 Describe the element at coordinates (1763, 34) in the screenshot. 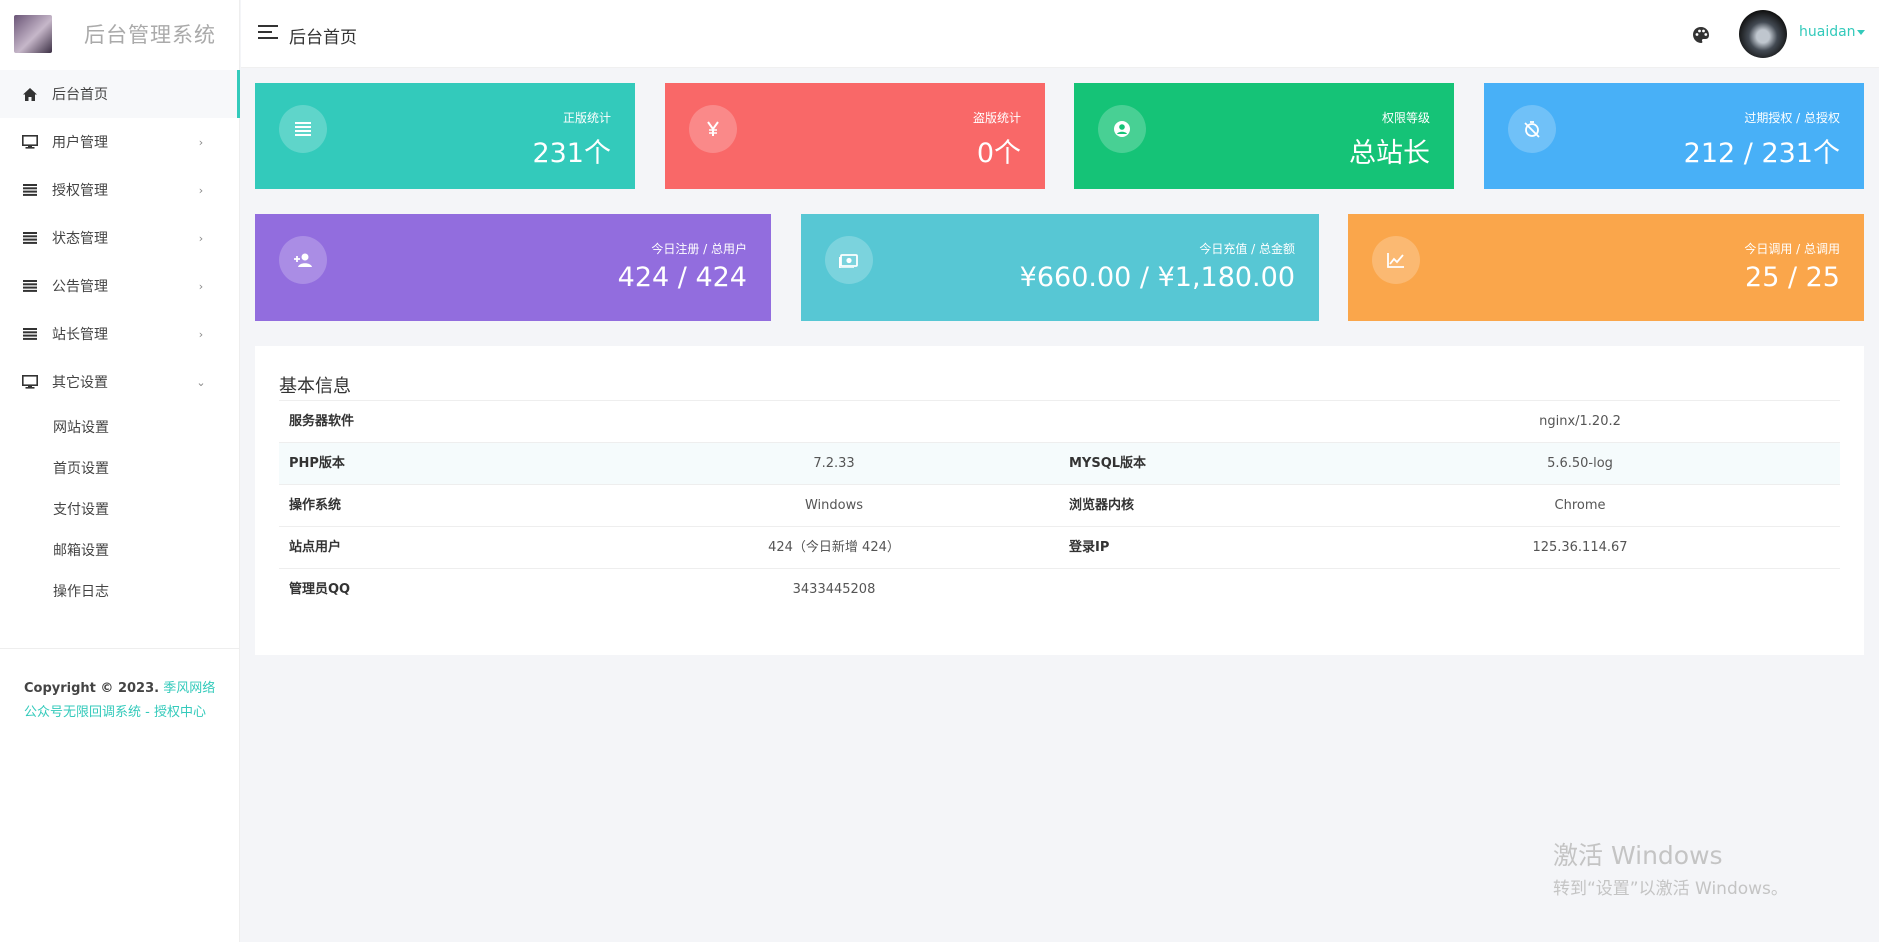

I see `avatar` at that location.